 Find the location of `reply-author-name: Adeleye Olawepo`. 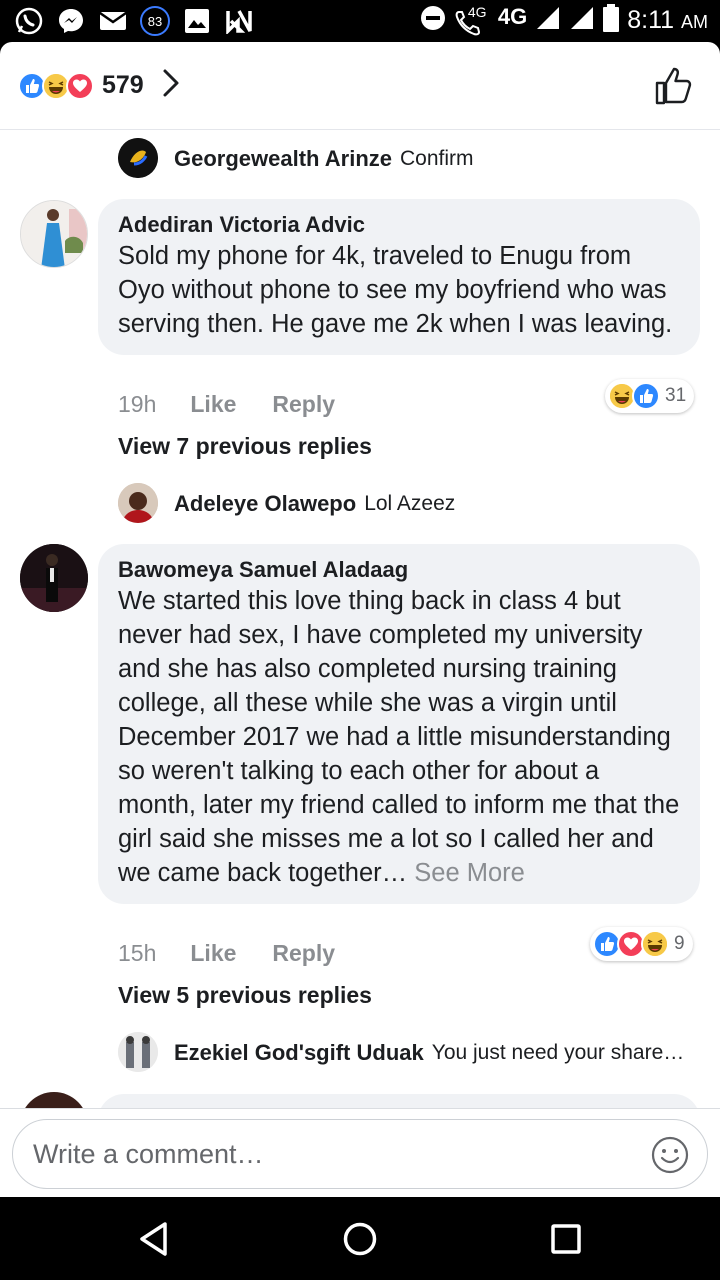

reply-author-name: Adeleye Olawepo is located at coordinates (265, 504).